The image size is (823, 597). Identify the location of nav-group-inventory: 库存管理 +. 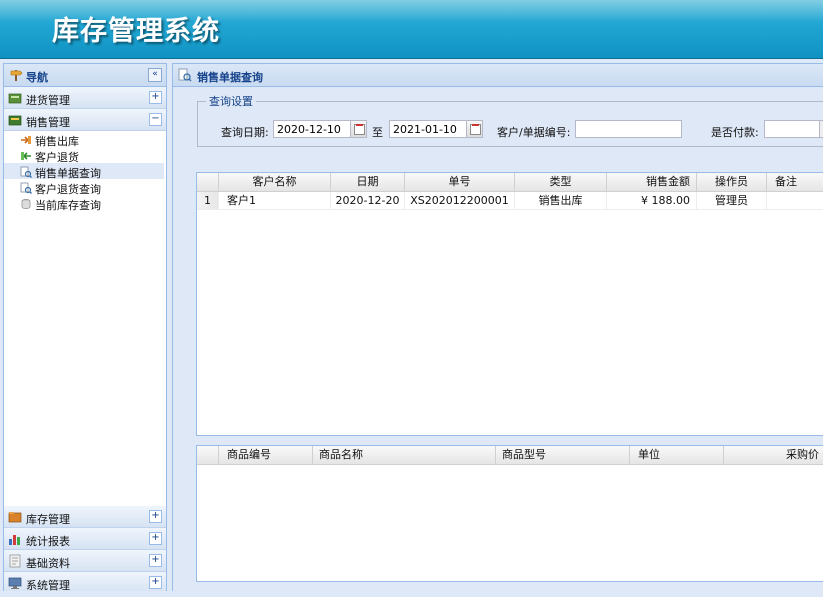
(85, 517).